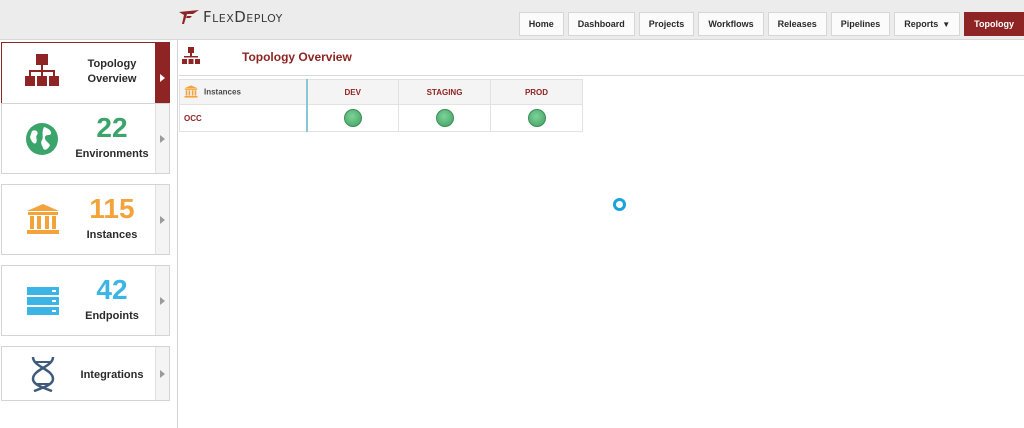 Image resolution: width=1024 pixels, height=428 pixels. What do you see at coordinates (243, 118) in the screenshot?
I see `instance-name: OCC` at bounding box center [243, 118].